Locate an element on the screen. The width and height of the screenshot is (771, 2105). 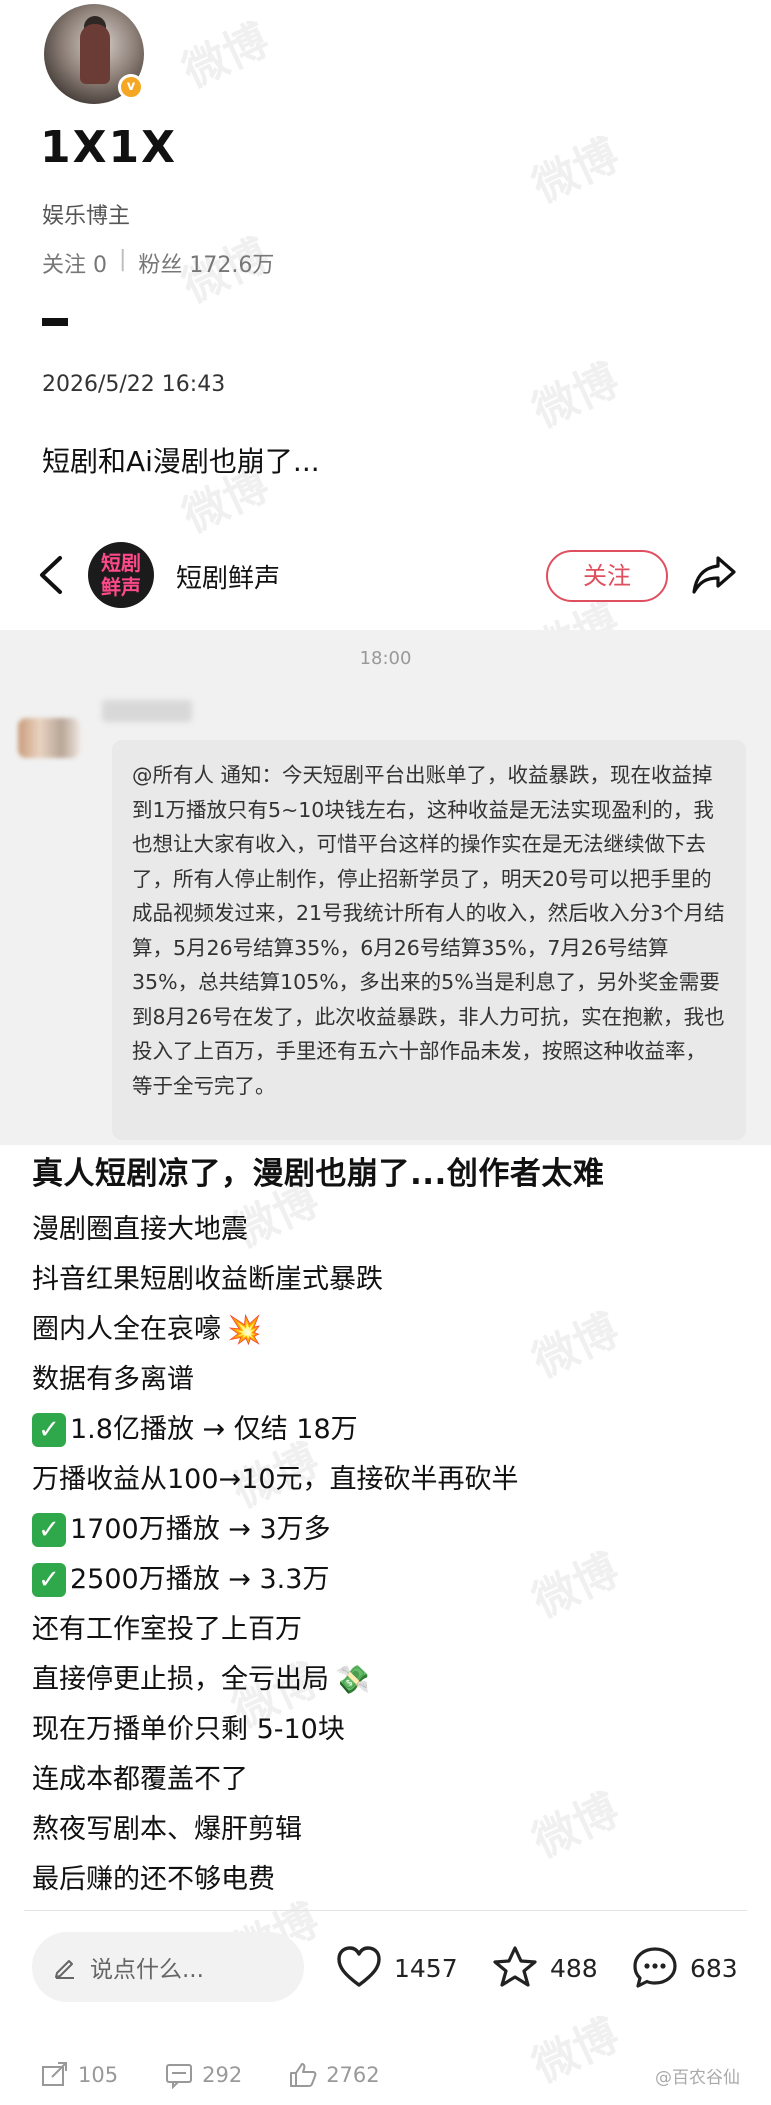
note-line-text: 连成本都覆盖不了 is located at coordinates (140, 1779).